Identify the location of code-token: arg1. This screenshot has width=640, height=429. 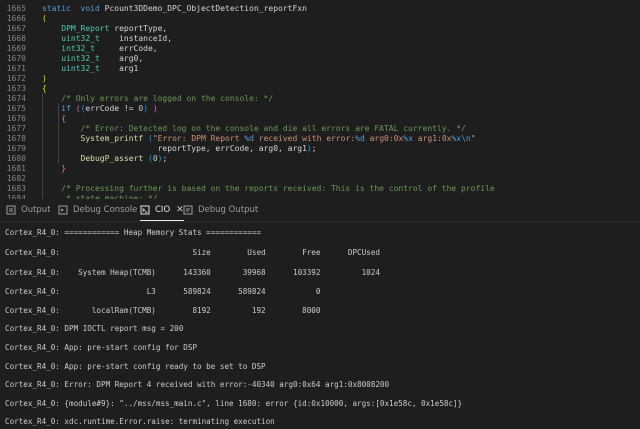
(119, 68).